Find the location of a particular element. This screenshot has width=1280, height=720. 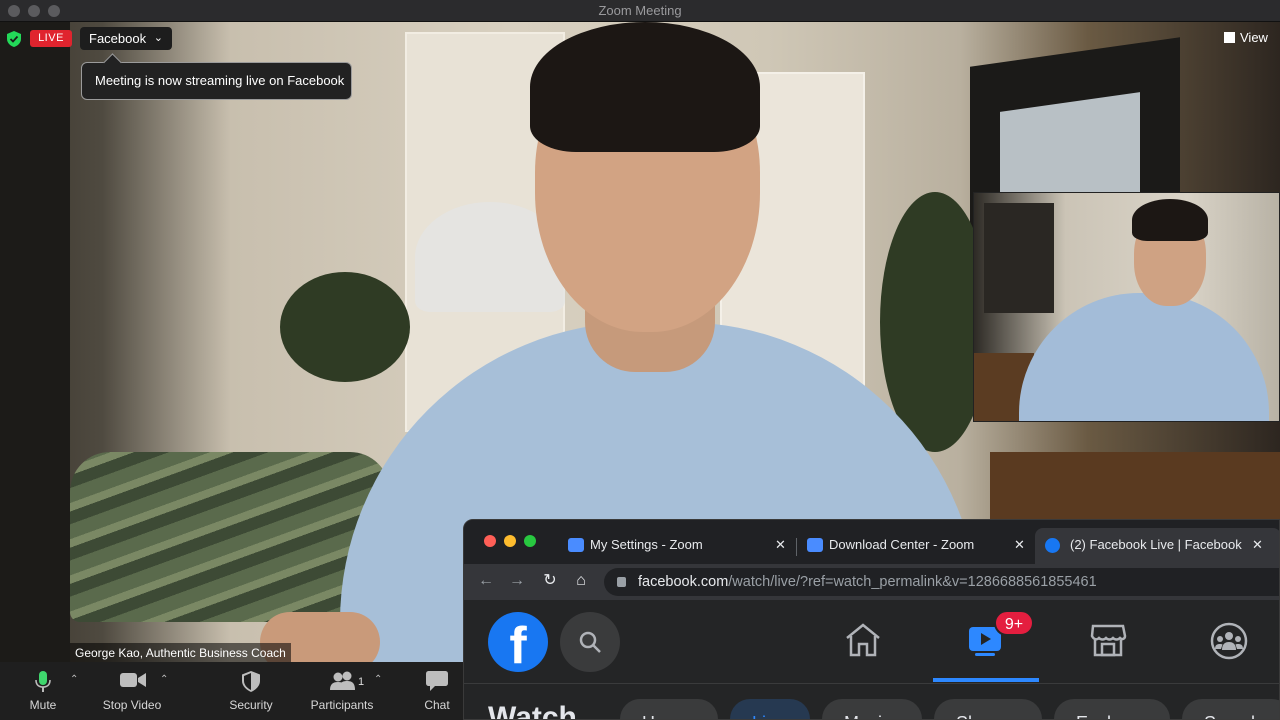

home-icon is located at coordinates (863, 640).